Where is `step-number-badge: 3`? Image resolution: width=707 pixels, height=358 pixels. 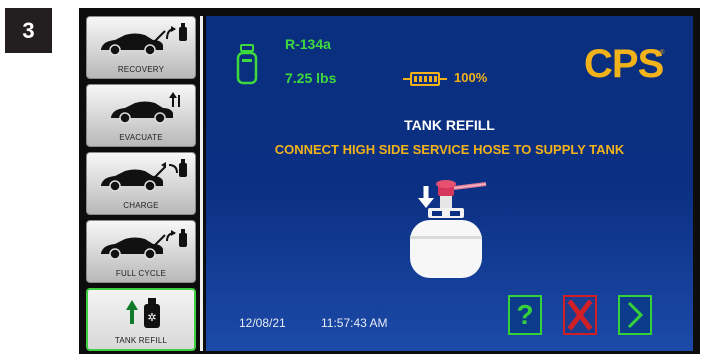
step-number-badge: 3 is located at coordinates (28, 30).